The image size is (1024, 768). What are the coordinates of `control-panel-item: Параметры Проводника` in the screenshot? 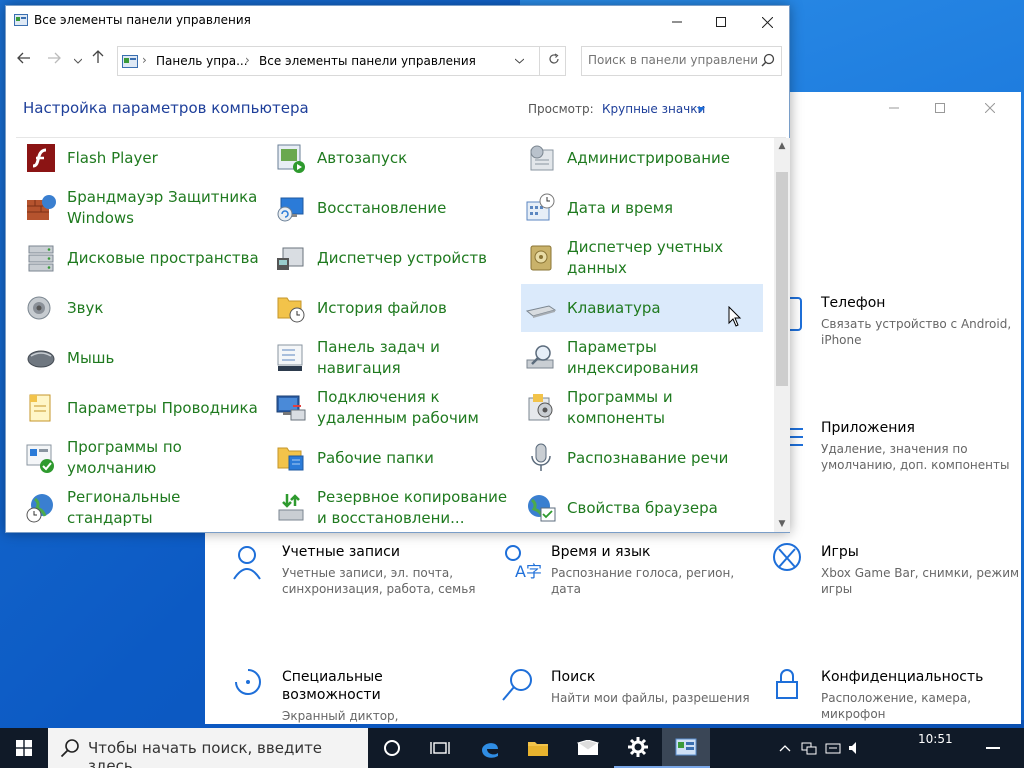 It's located at (142, 408).